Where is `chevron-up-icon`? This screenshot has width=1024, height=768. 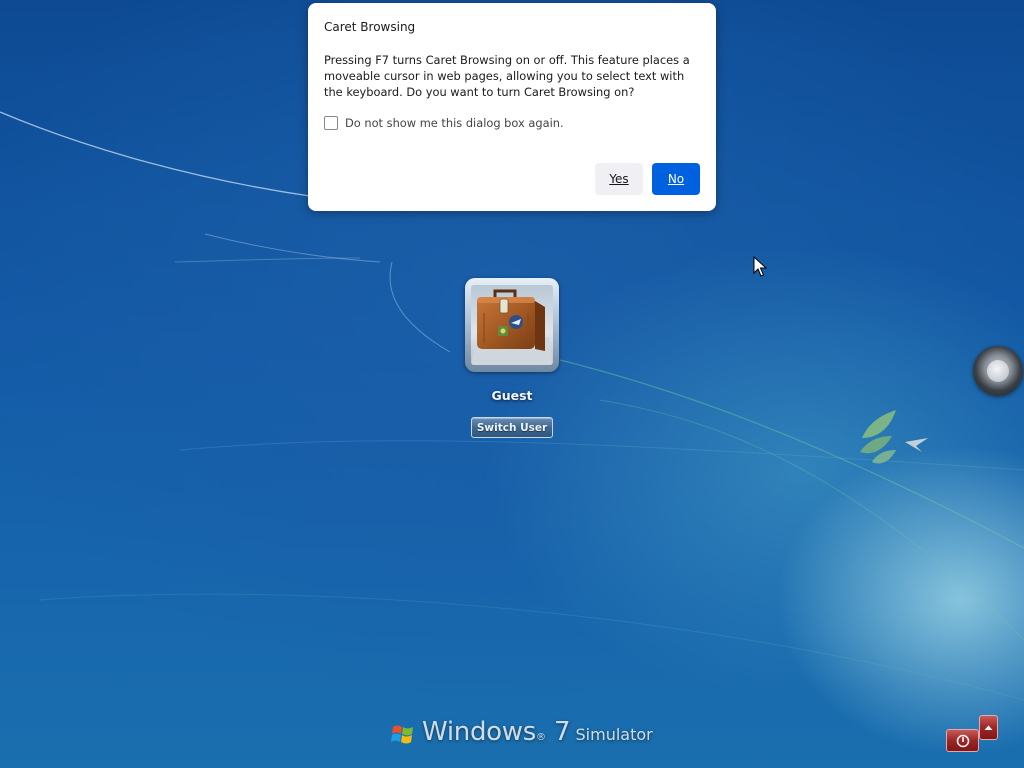 chevron-up-icon is located at coordinates (988, 727).